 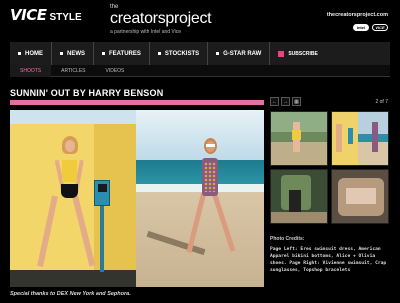 I want to click on gallery-page-count: 2 of 7, so click(x=381, y=102).